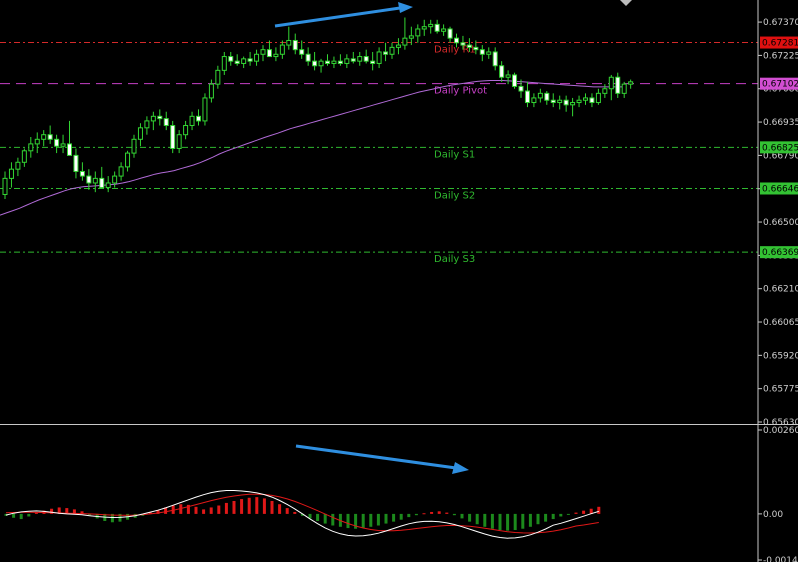 The image size is (798, 562). Describe the element at coordinates (780, 123) in the screenshot. I see `price-tick-label: 0.66935` at that location.